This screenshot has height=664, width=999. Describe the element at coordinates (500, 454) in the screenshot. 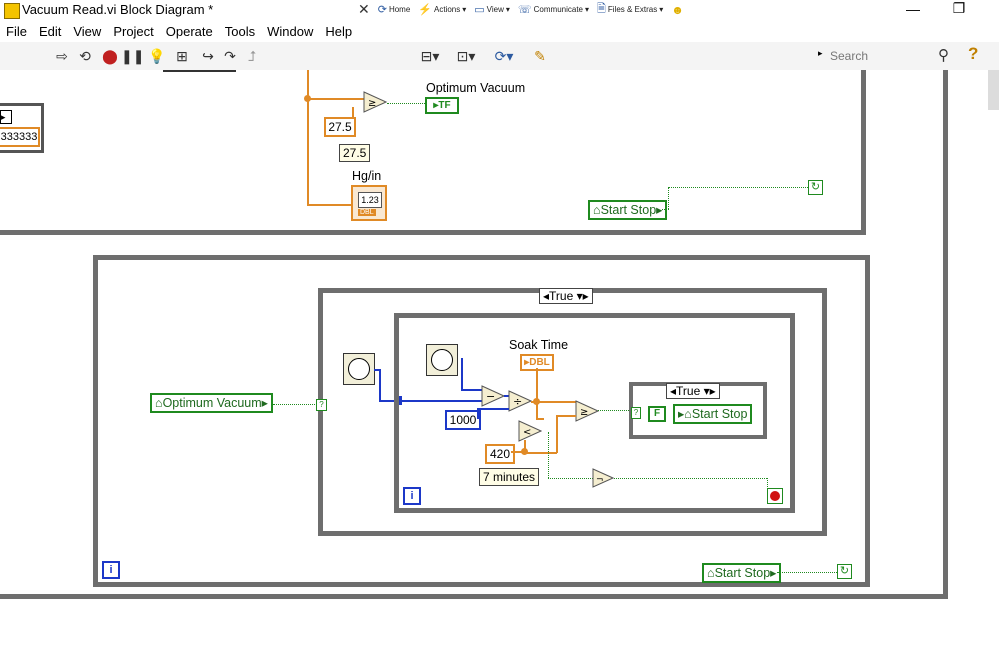

I see `numeric-constant-420: 420` at that location.